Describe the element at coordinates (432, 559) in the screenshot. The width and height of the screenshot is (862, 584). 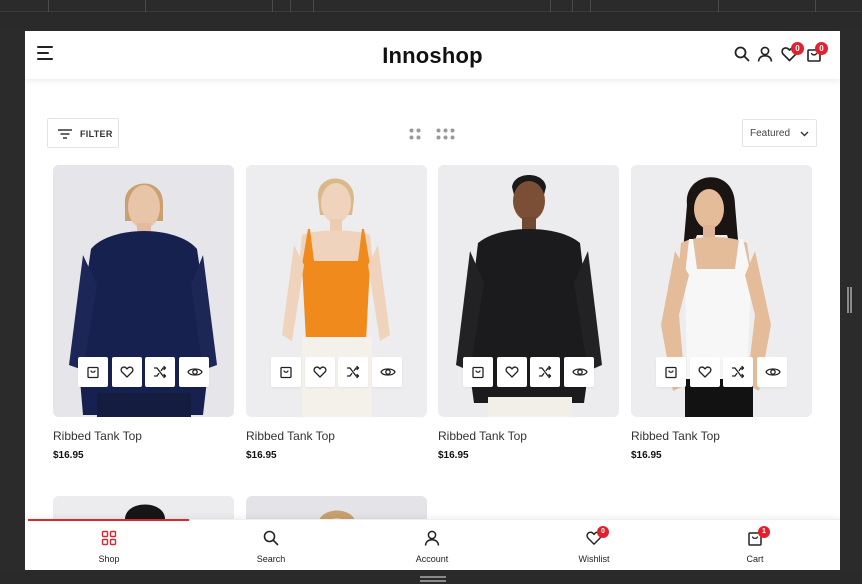
I see `nav-label: Account` at that location.